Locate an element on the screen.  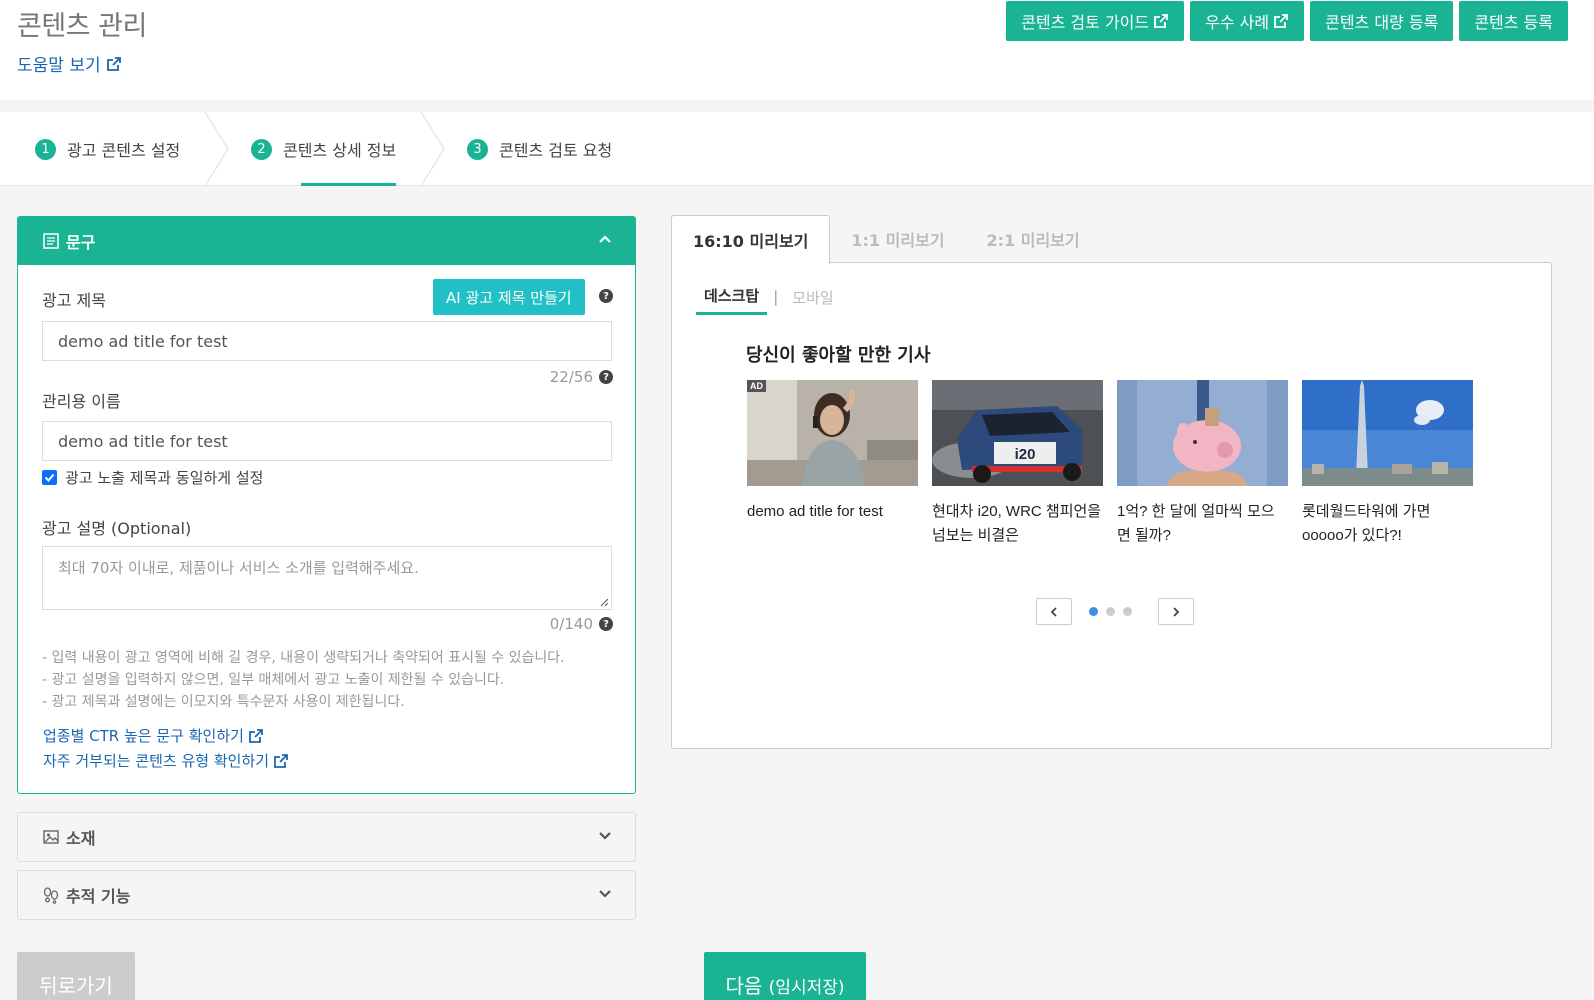
copy-section-title: 문구 is located at coordinates (81, 242).